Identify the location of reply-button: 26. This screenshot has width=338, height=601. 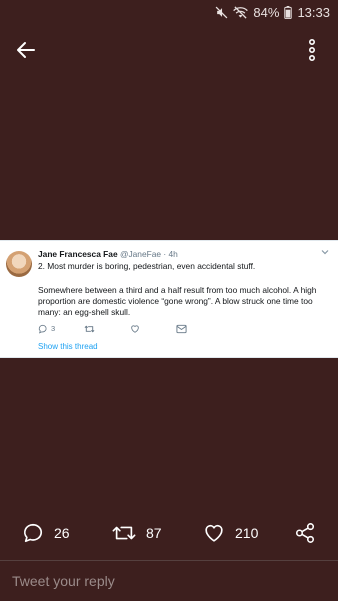
(46, 533).